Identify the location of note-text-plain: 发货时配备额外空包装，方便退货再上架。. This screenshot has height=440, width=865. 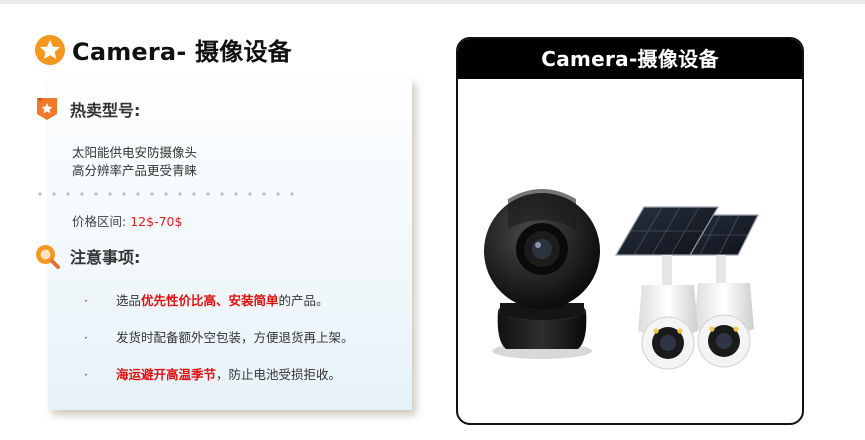
(235, 337).